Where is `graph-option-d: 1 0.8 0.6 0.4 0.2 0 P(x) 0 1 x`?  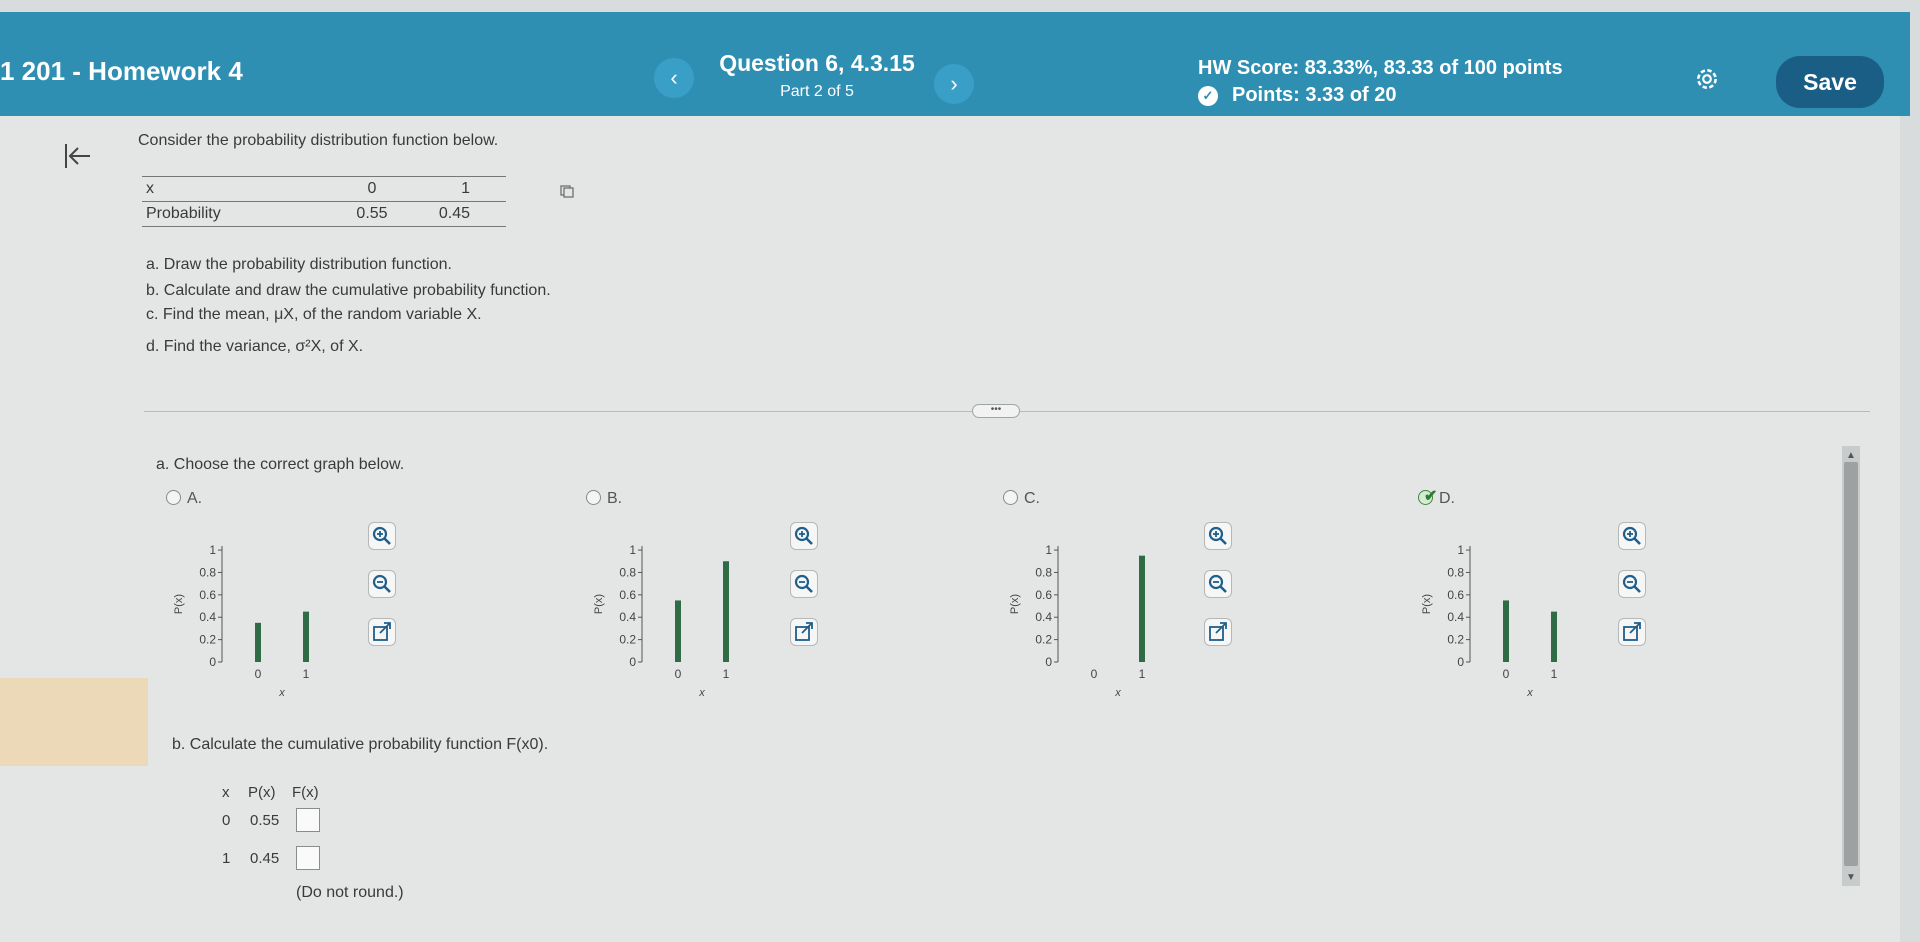
graph-option-d: 1 0.8 0.6 0.4 0.2 0 P(x) 0 1 x is located at coordinates (1513, 621).